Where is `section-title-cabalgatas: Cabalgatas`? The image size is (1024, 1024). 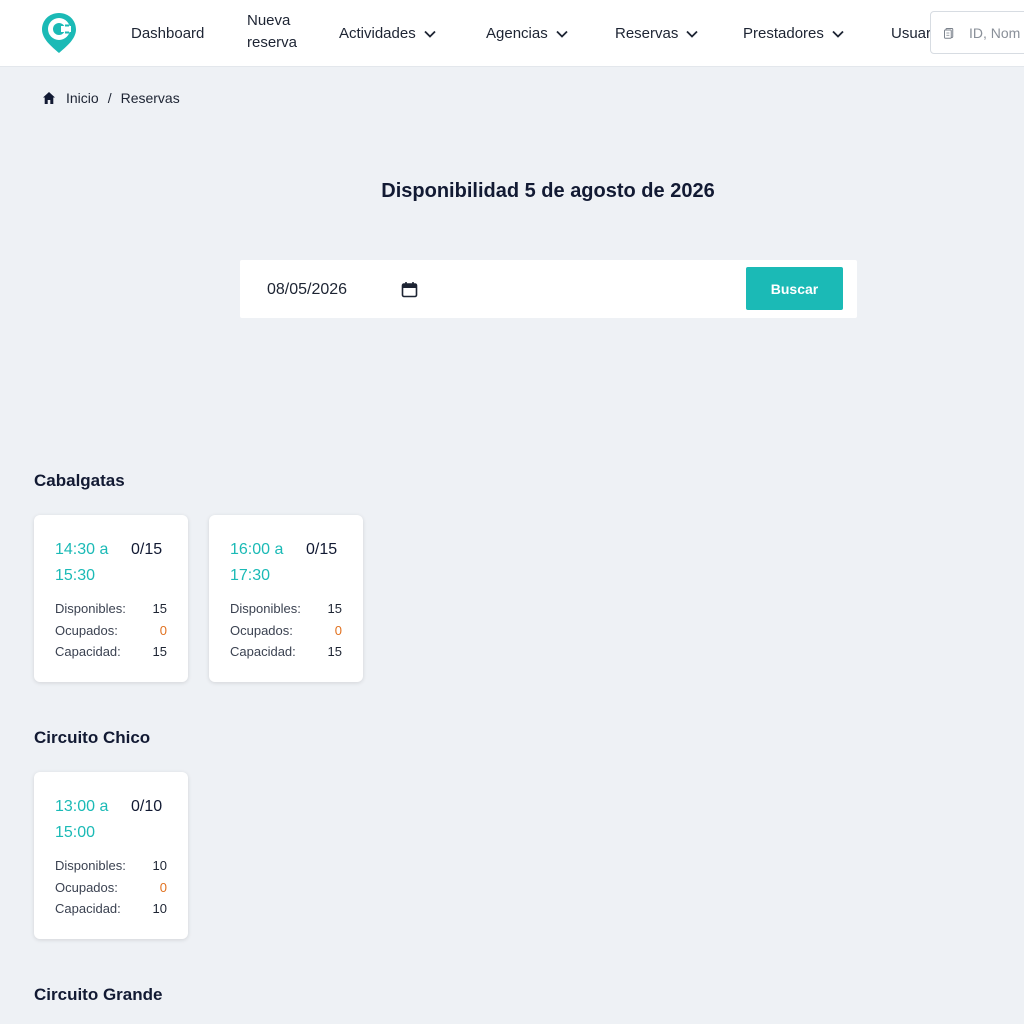
section-title-cabalgatas: Cabalgatas is located at coordinates (79, 480).